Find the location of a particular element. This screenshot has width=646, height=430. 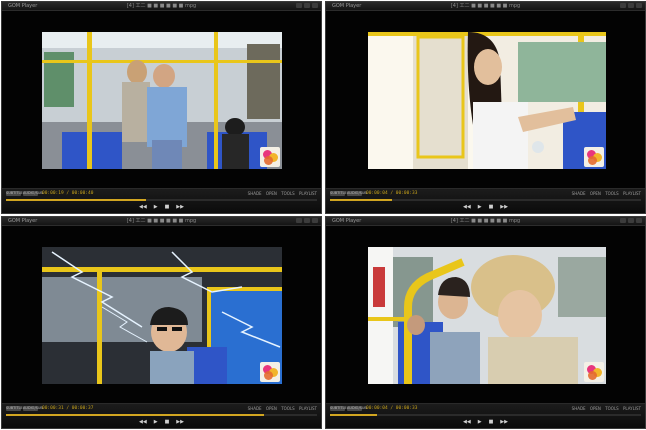

timecode: 00:00:31 / 00:00:37 is located at coordinates (68, 408).